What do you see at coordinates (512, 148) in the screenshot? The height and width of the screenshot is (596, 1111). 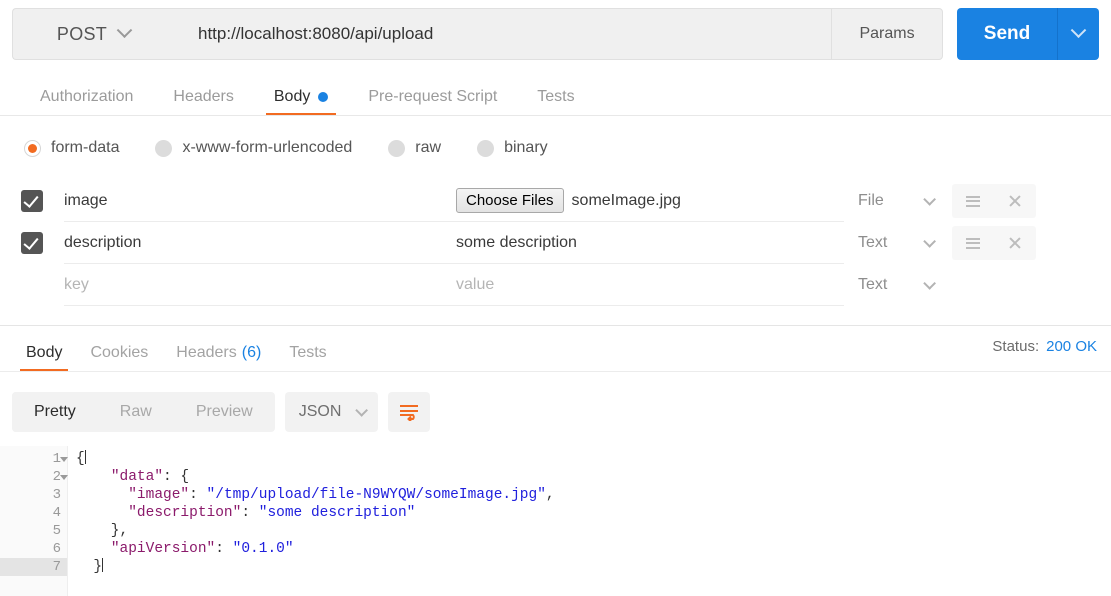 I see `body-type-binary: binary` at bounding box center [512, 148].